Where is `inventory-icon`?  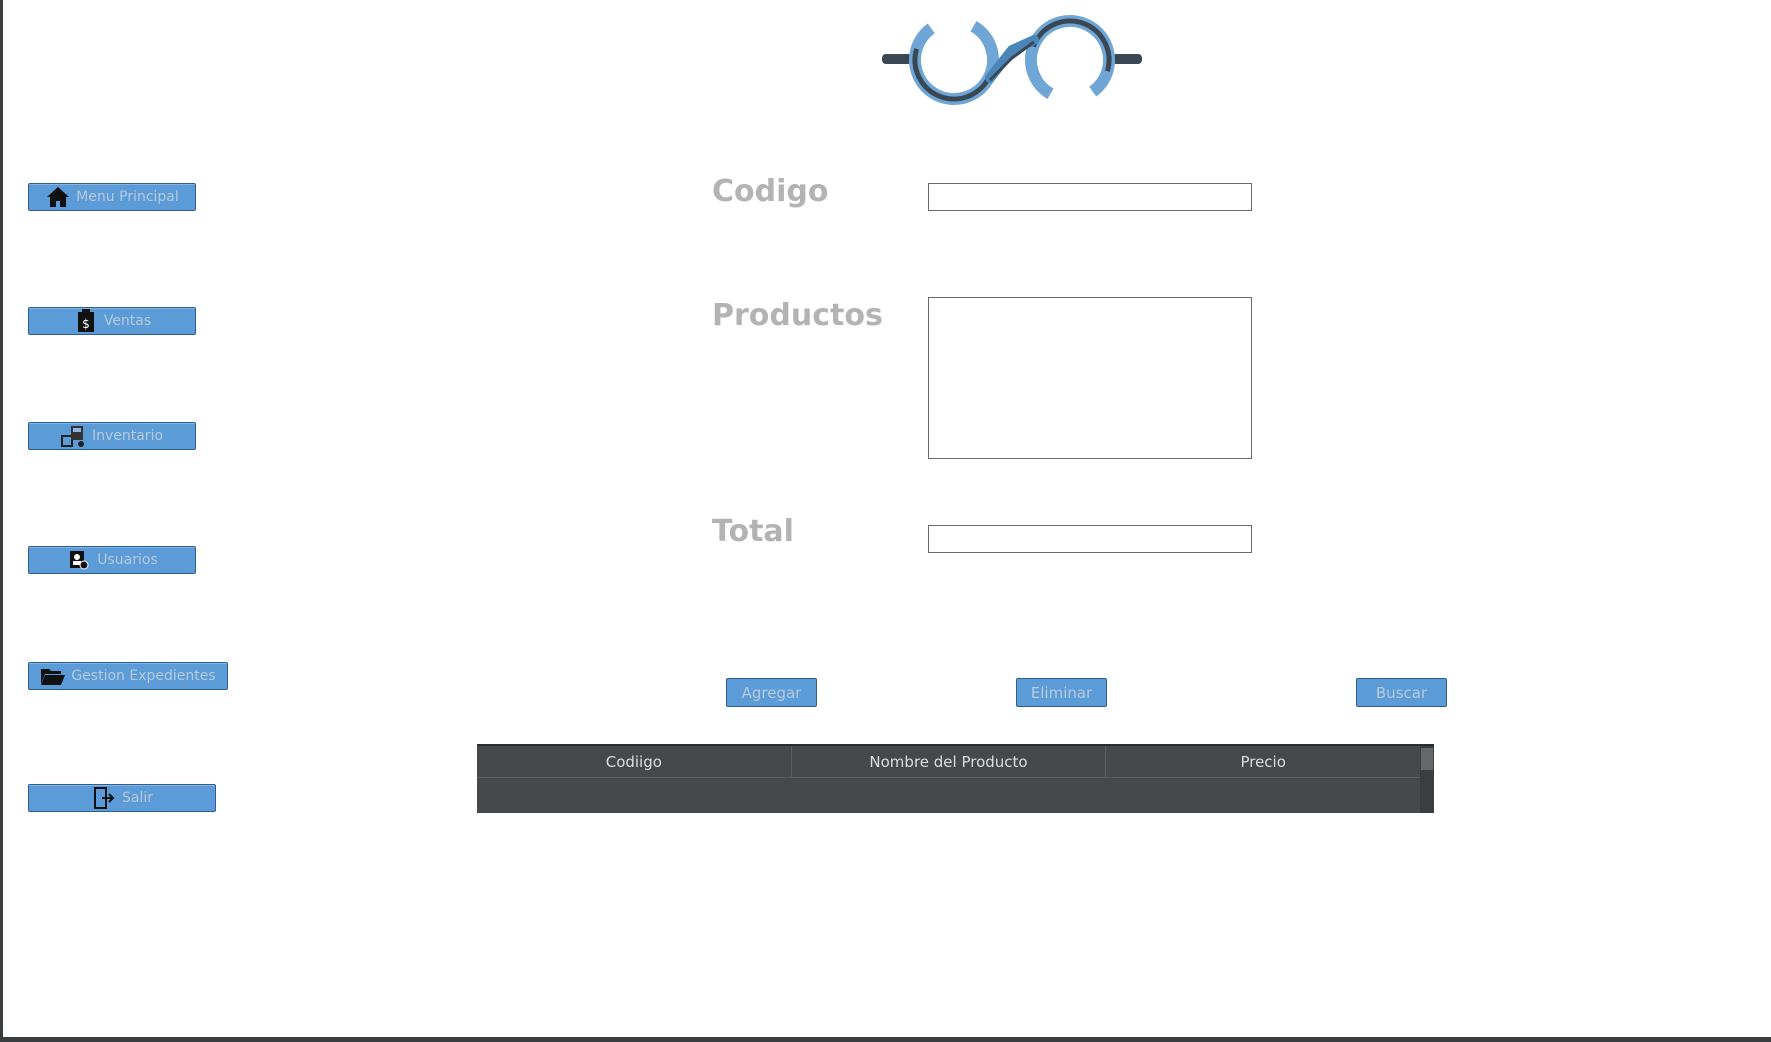 inventory-icon is located at coordinates (73, 436).